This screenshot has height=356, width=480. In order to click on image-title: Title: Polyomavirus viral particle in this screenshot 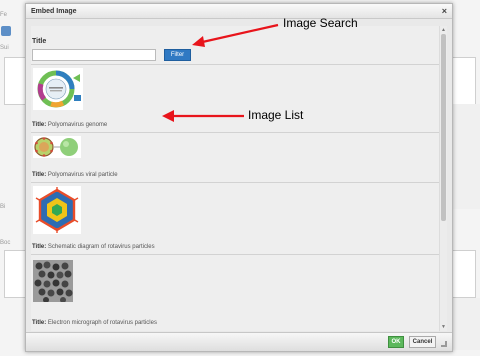, I will do `click(75, 175)`.